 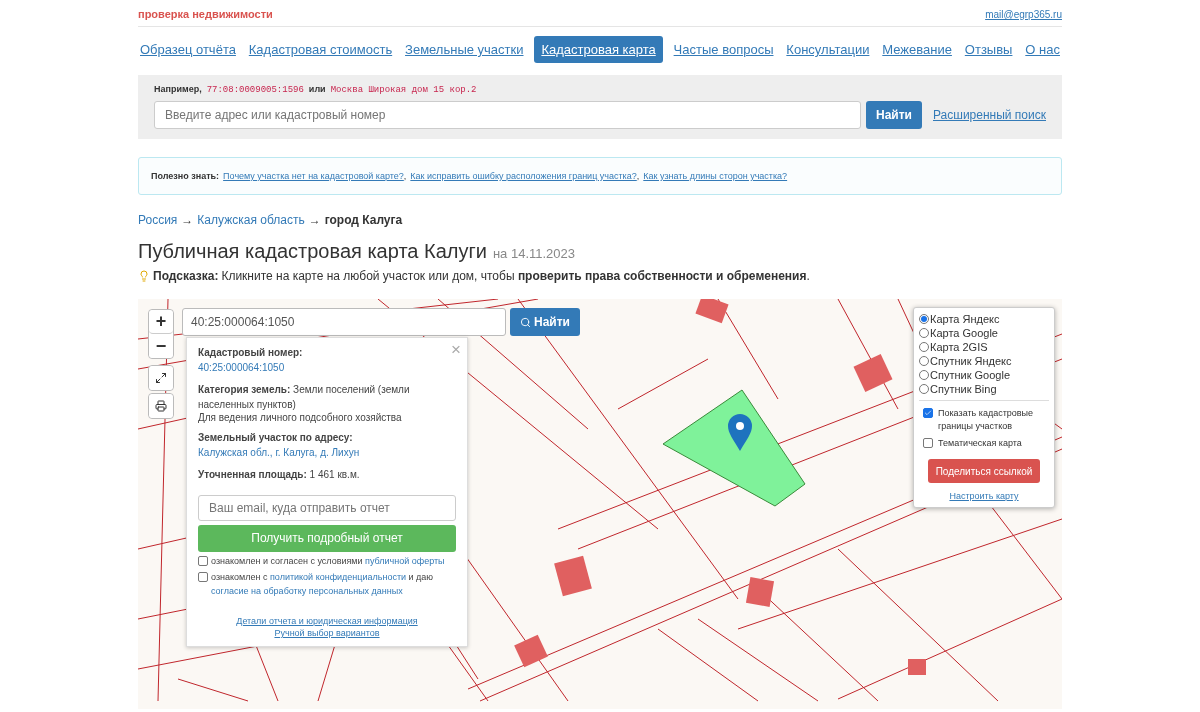 I want to click on info-link: Как исправить ошибку расположения границ участка?, so click(x=523, y=176).